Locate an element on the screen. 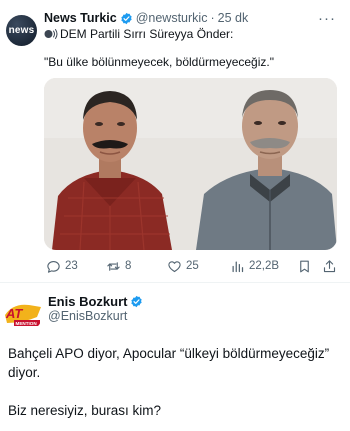 The image size is (350, 431). share-icon is located at coordinates (329, 265).